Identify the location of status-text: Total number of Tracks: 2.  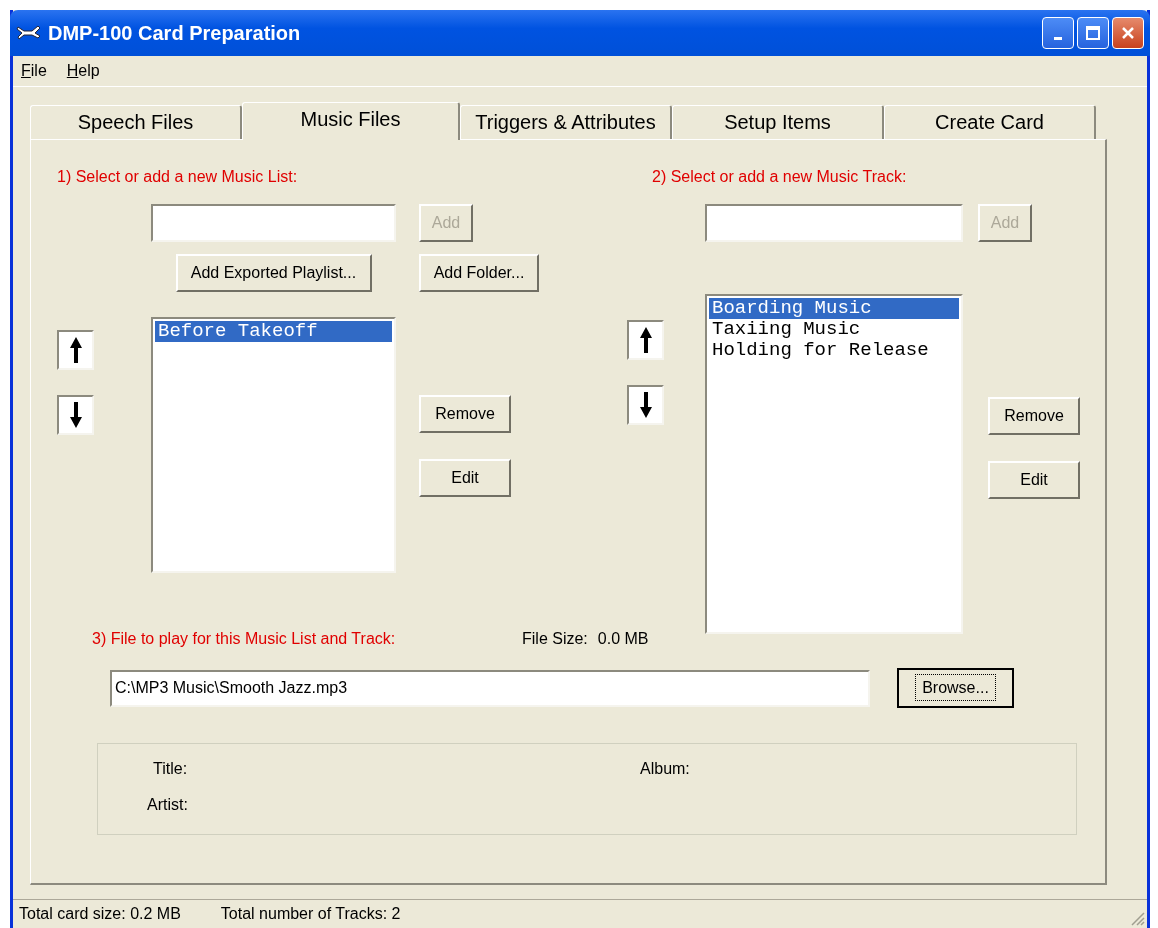
(310, 914).